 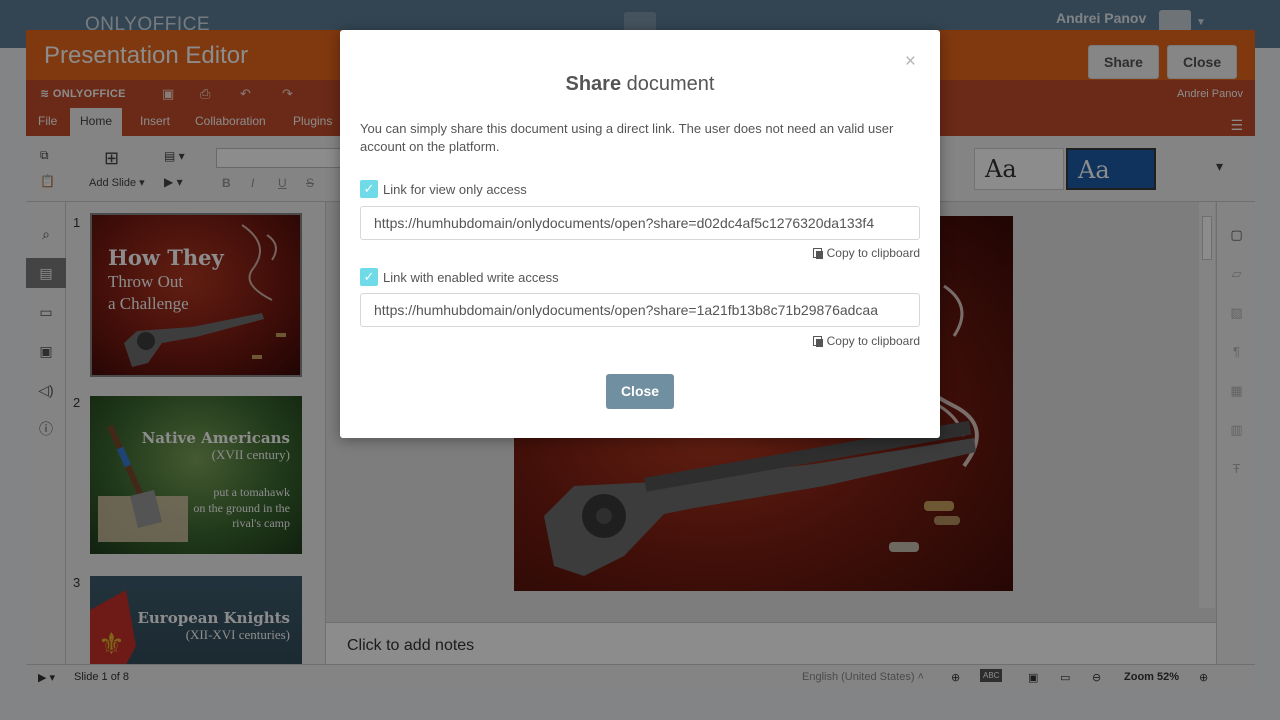 I want to click on dialog-title-rest: document, so click(x=670, y=84).